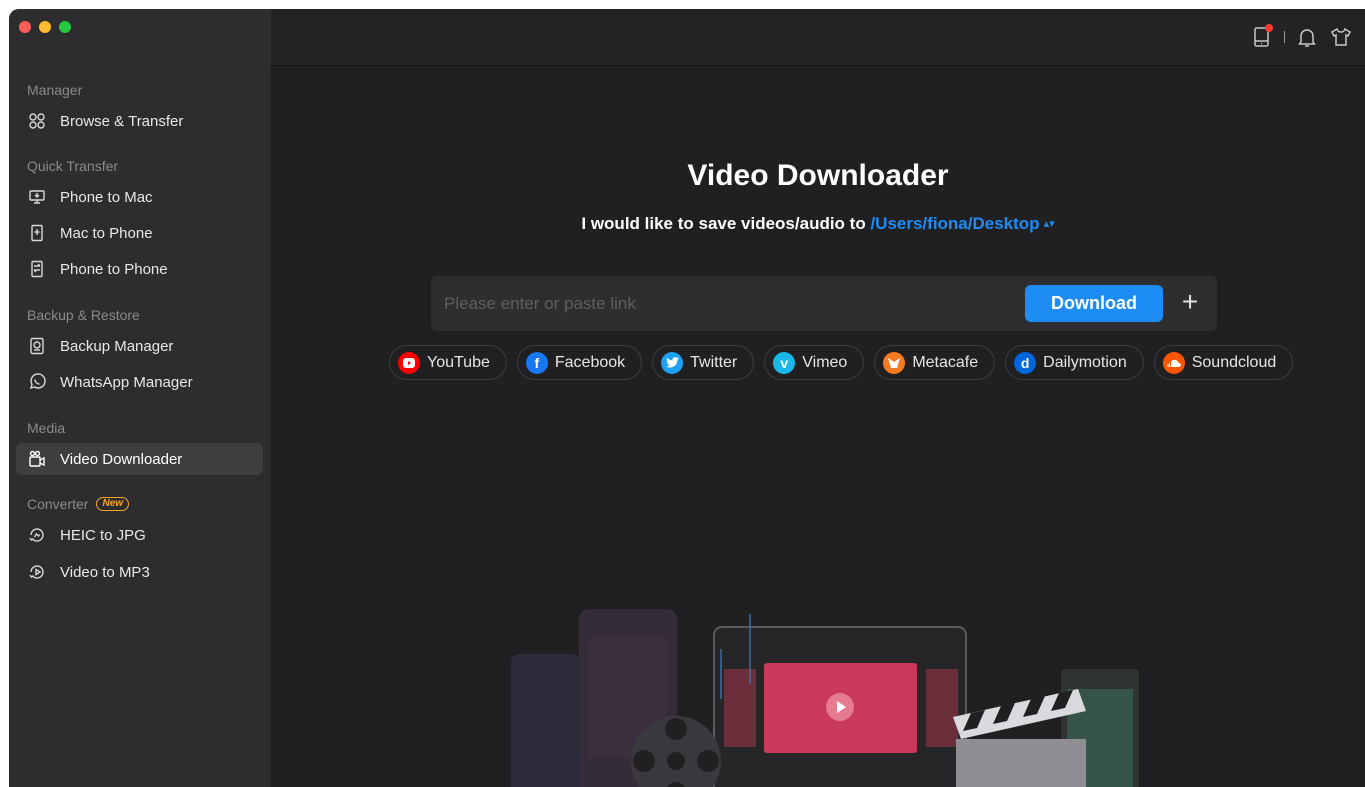  I want to click on browse-icon, so click(37, 121).